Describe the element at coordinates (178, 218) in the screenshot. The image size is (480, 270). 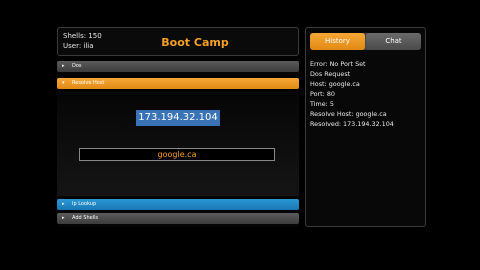
I see `accordion-add-shells: ▸ Add Shells` at that location.